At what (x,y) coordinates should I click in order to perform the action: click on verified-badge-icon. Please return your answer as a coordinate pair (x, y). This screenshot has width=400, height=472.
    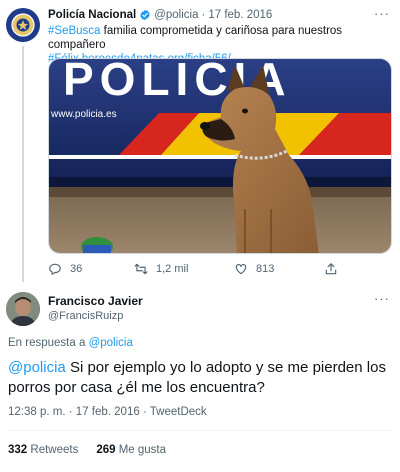
    Looking at the image, I should click on (145, 15).